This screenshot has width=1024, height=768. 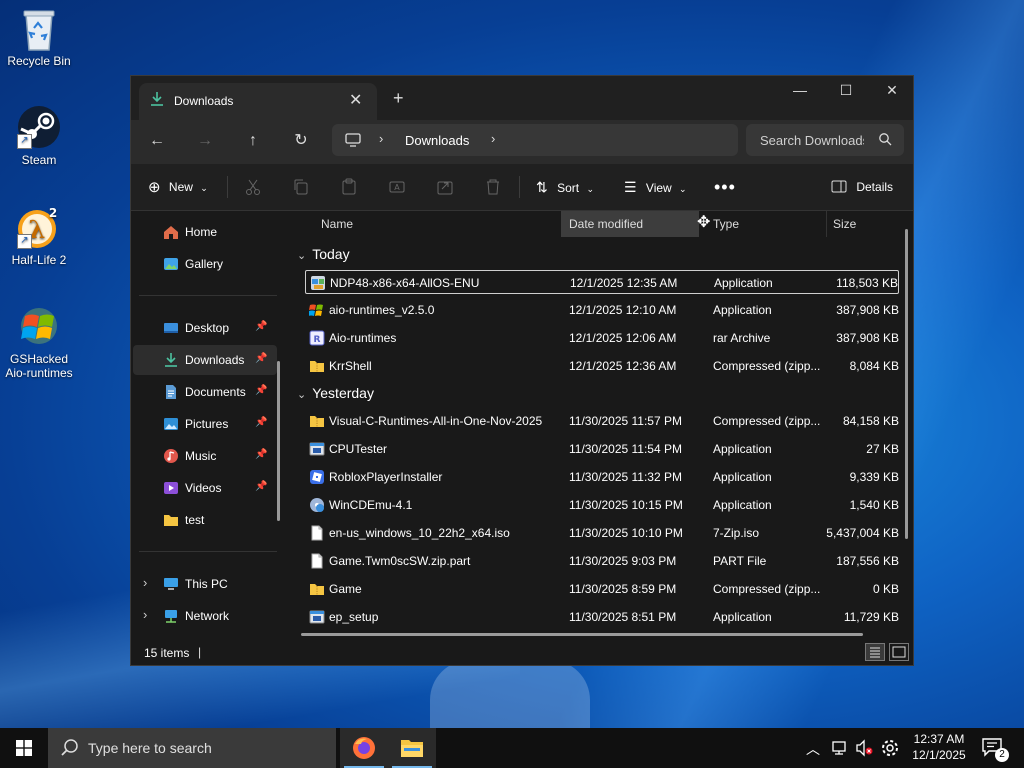 What do you see at coordinates (862, 187) in the screenshot?
I see `details-button: Details` at bounding box center [862, 187].